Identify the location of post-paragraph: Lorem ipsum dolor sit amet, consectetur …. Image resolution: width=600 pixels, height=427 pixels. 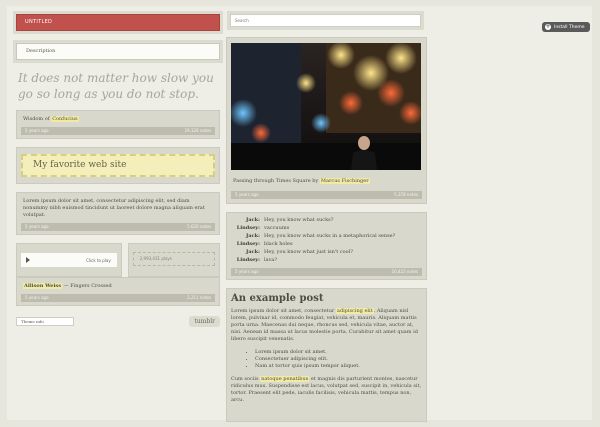
(326, 325).